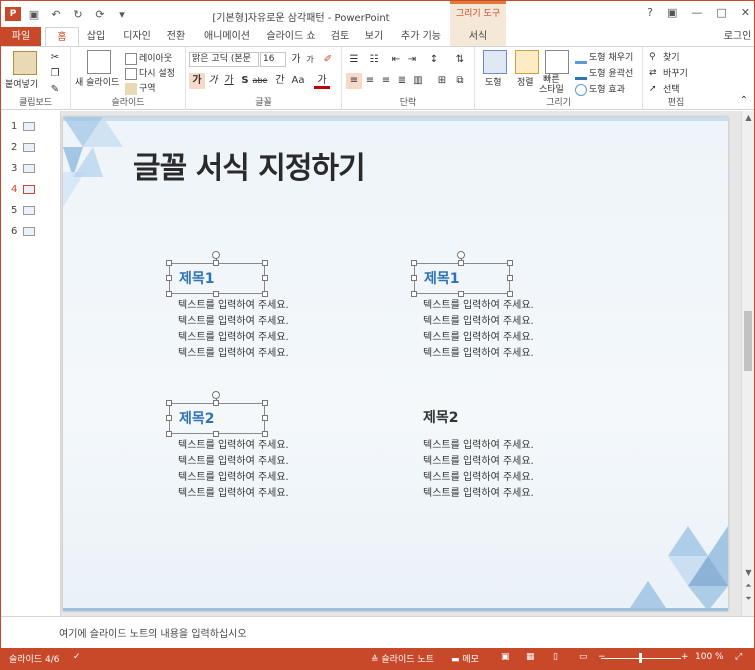 This screenshot has width=755, height=670. Describe the element at coordinates (328, 60) in the screenshot. I see `clear-format-icon: ✐` at that location.